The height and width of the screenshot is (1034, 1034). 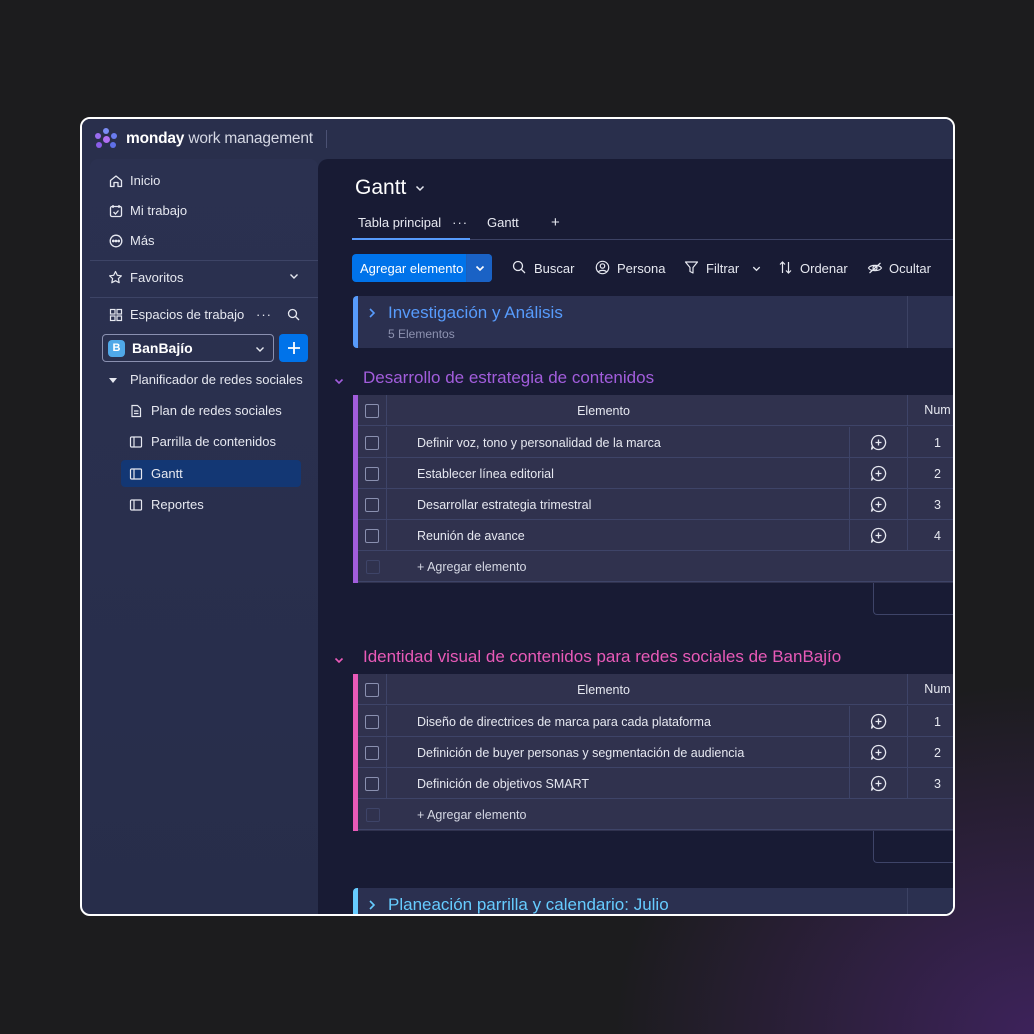 I want to click on button-label: Filtrar, so click(x=723, y=268).